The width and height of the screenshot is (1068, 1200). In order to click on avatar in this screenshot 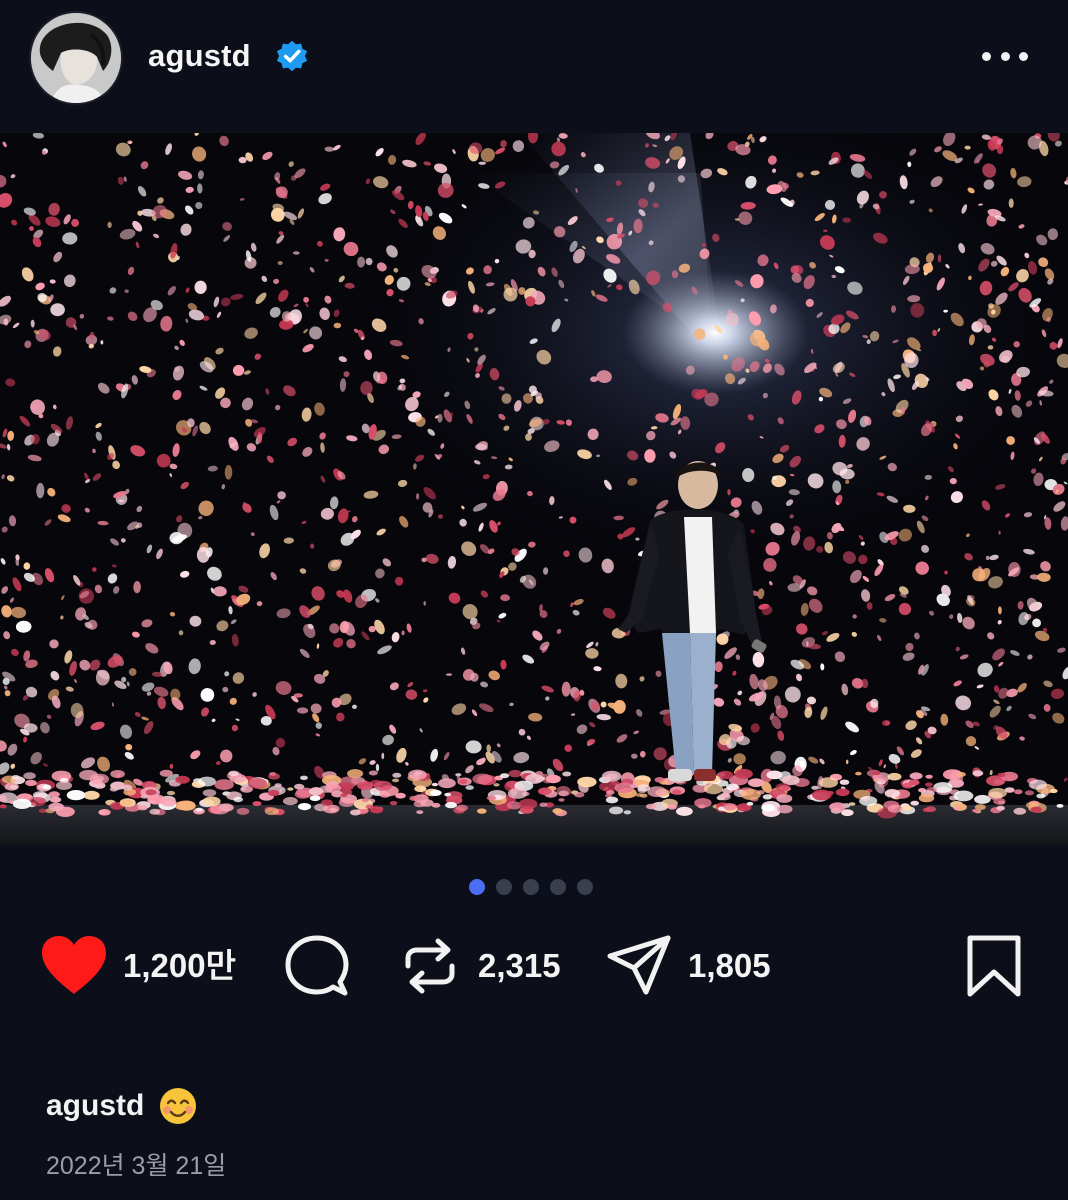, I will do `click(76, 58)`.